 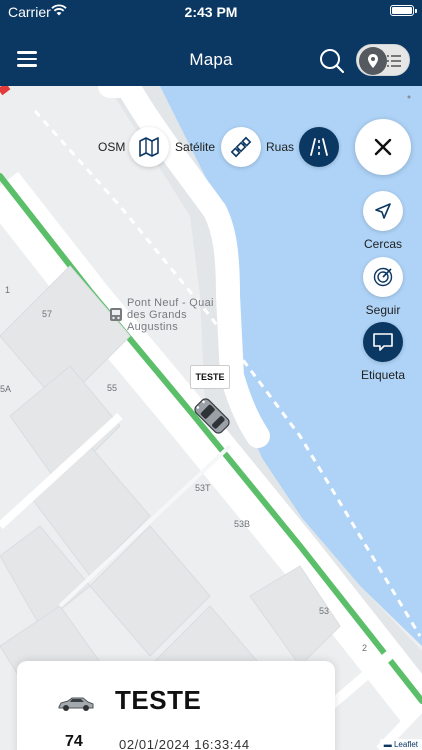 I want to click on place-label: Pont Neuf - Quai des Grands Augustins, so click(x=170, y=315).